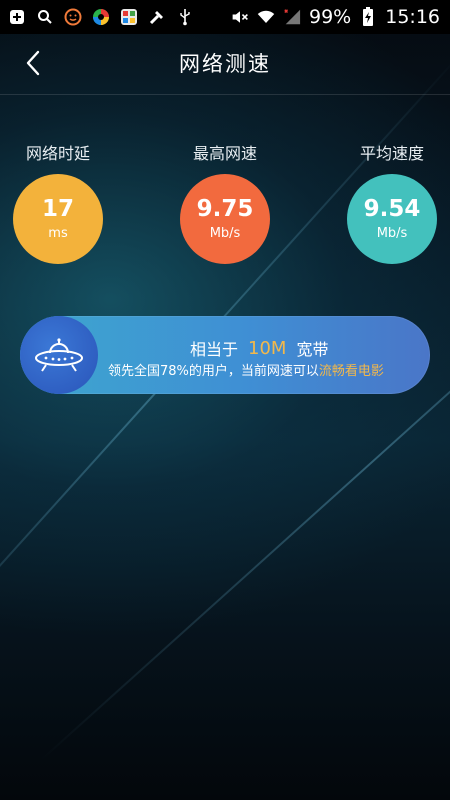  I want to click on speed-result-banner: 相当于 10M 宽带 领先全国78%的用户，当前网速可以流畅看电影, so click(225, 355).